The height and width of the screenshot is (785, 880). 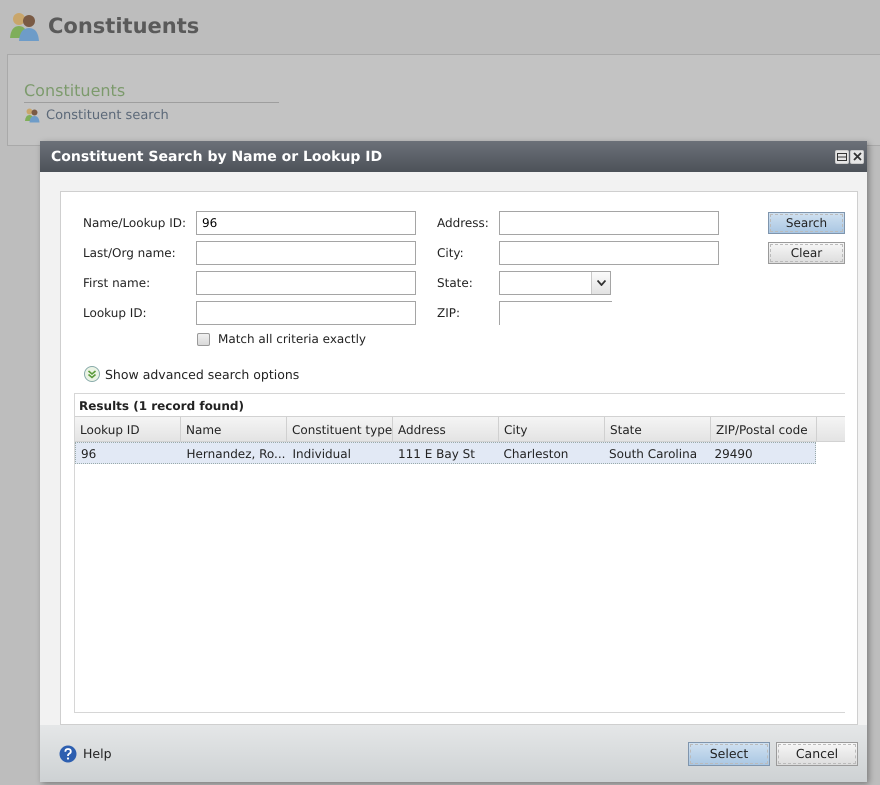 I want to click on expand-icon, so click(x=92, y=374).